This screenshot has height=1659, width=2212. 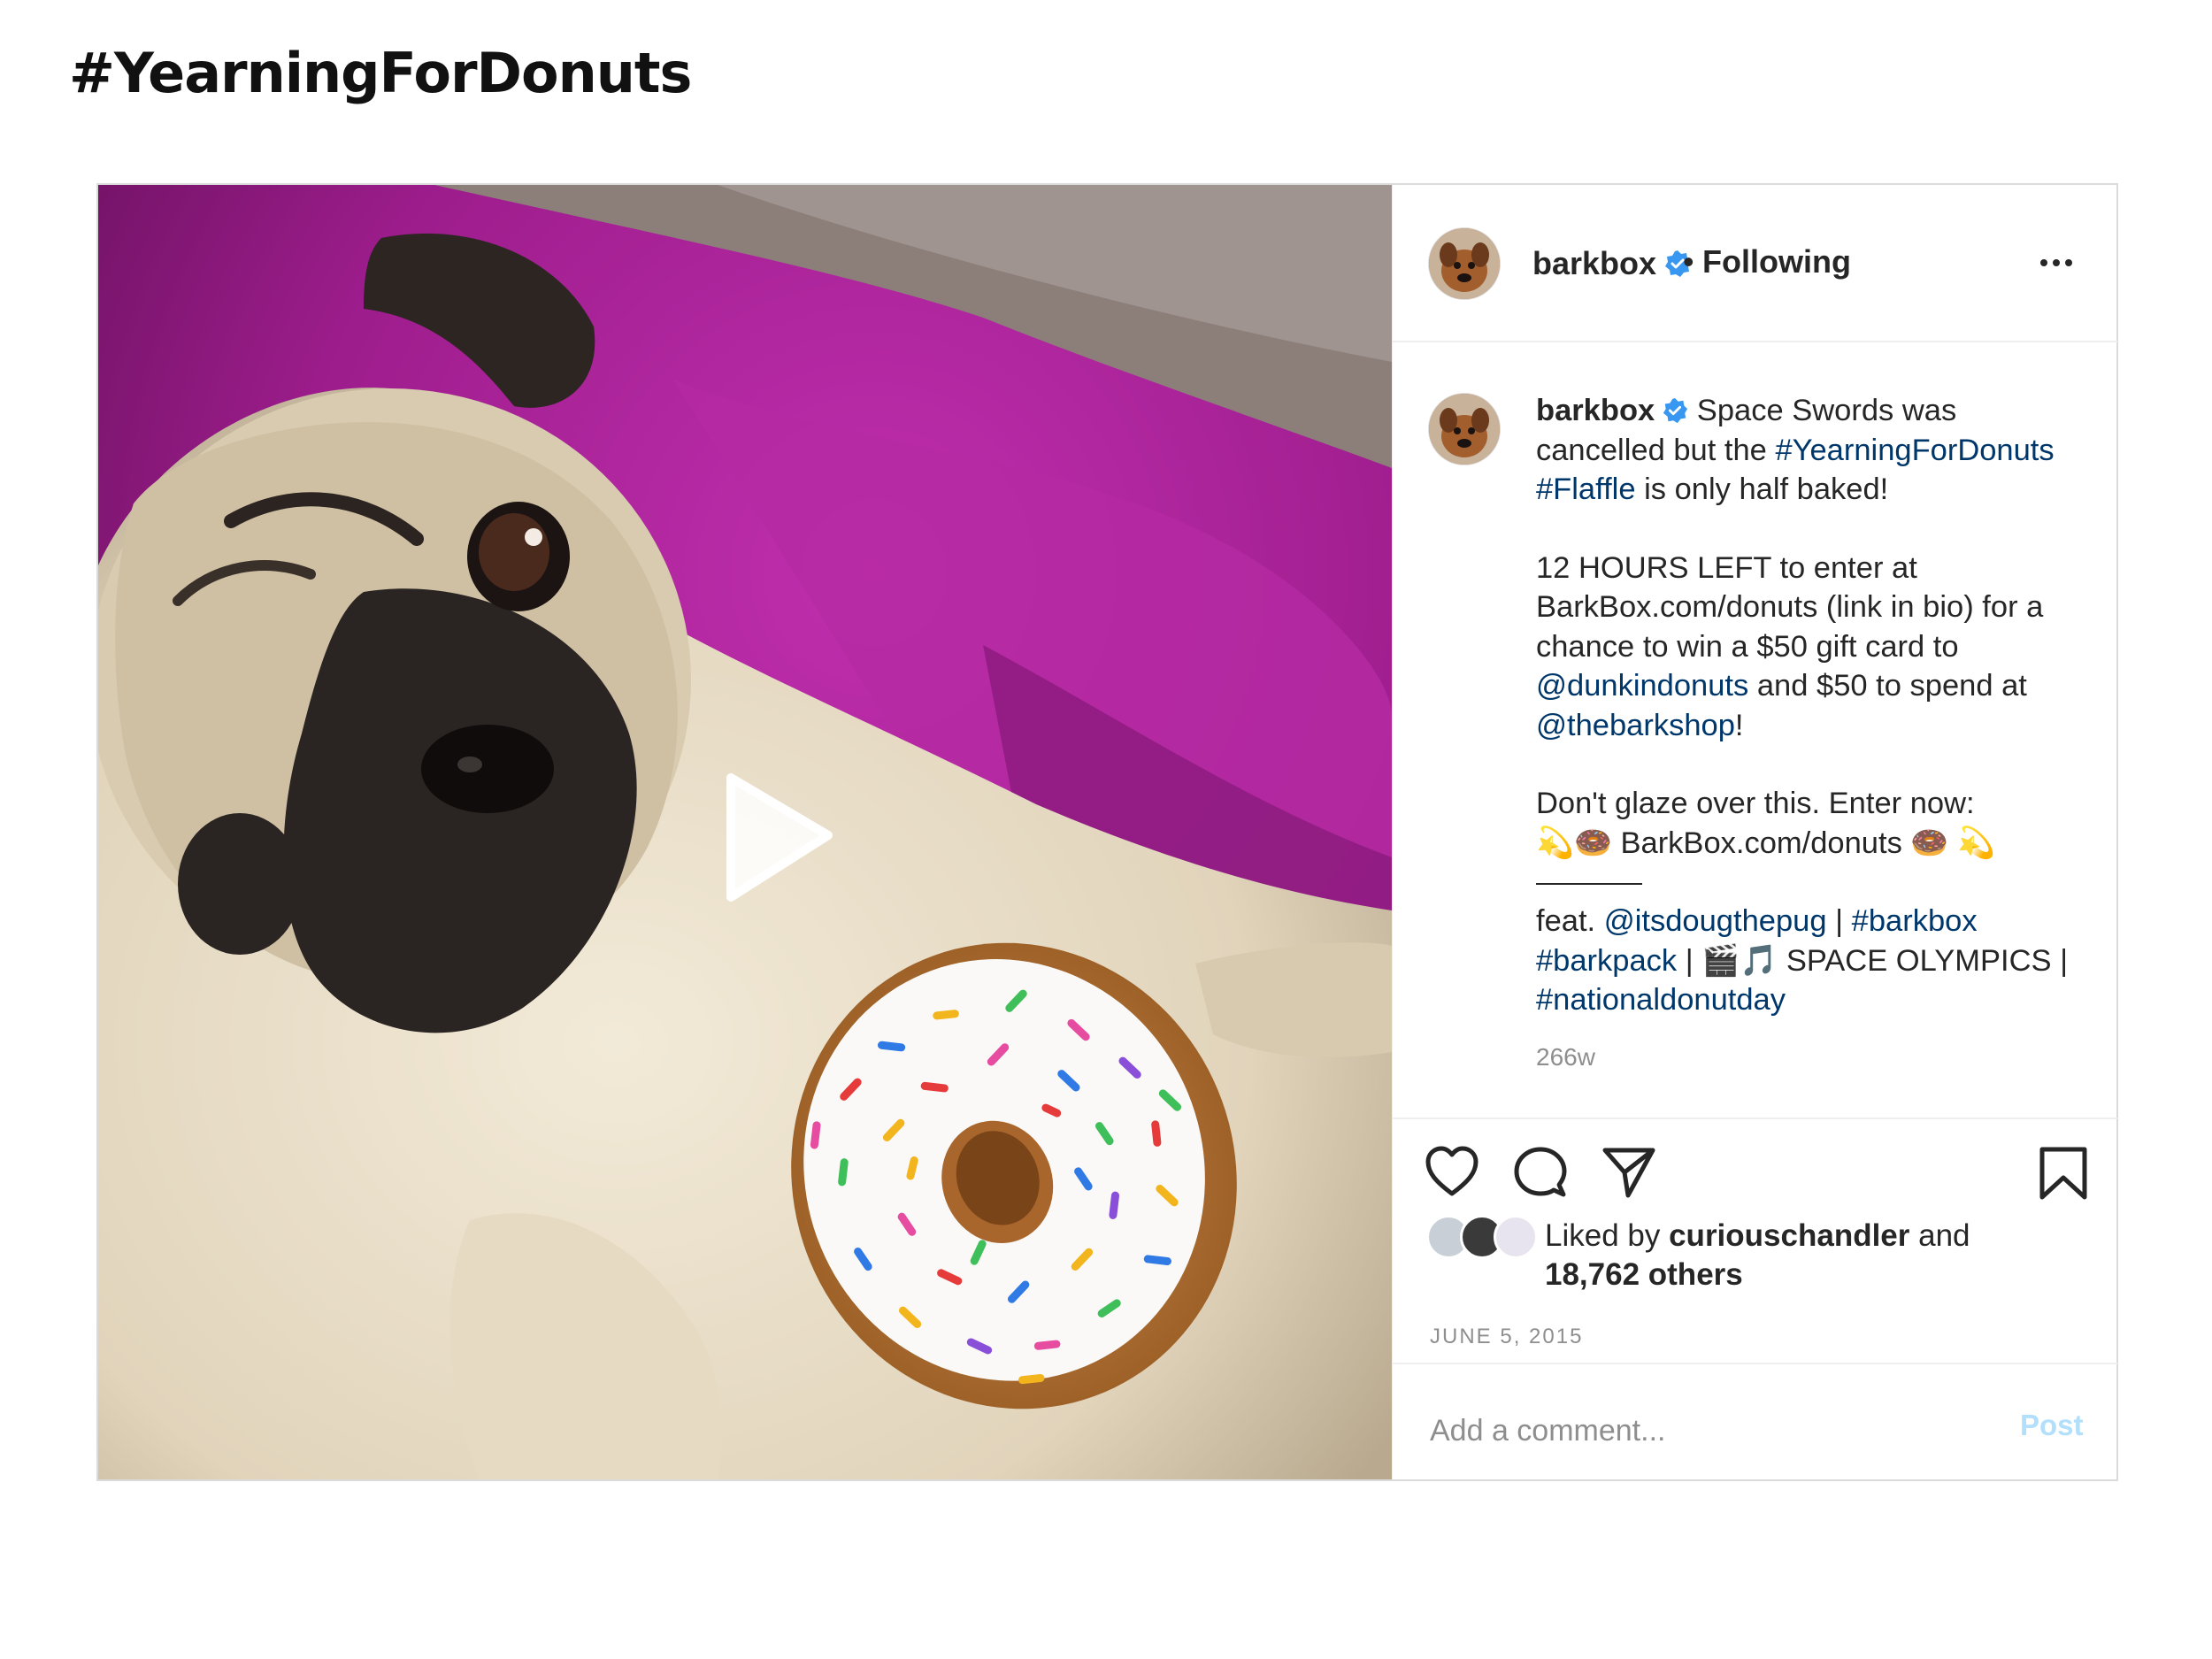 I want to click on liker-avatars, so click(x=1484, y=1237).